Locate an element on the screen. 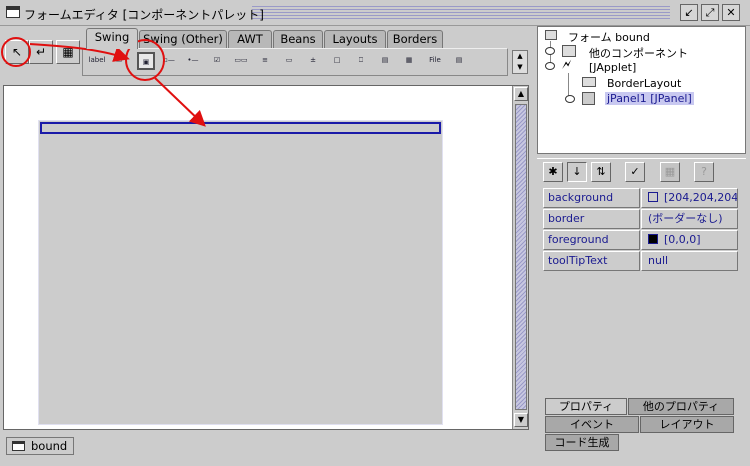 The width and height of the screenshot is (750, 466). annotation-circle-selection is located at coordinates (16, 52).